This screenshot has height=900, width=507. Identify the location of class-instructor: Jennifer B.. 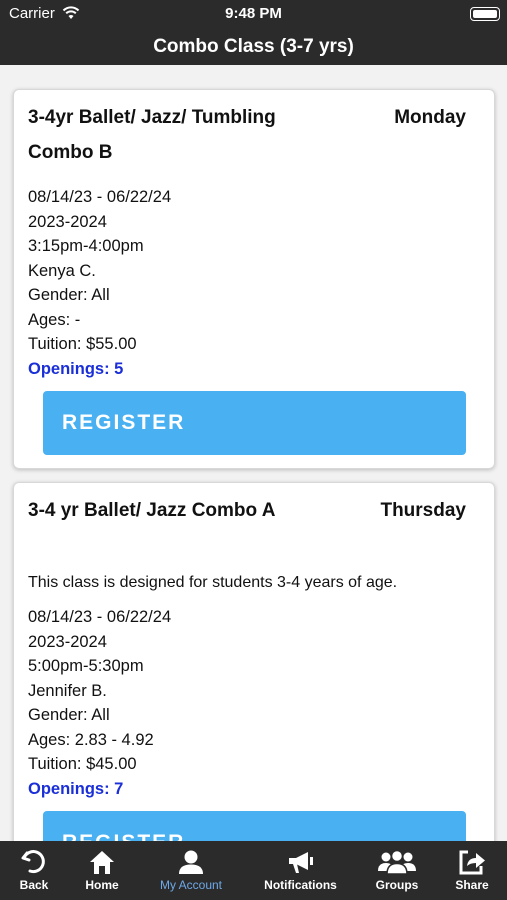
(67, 690).